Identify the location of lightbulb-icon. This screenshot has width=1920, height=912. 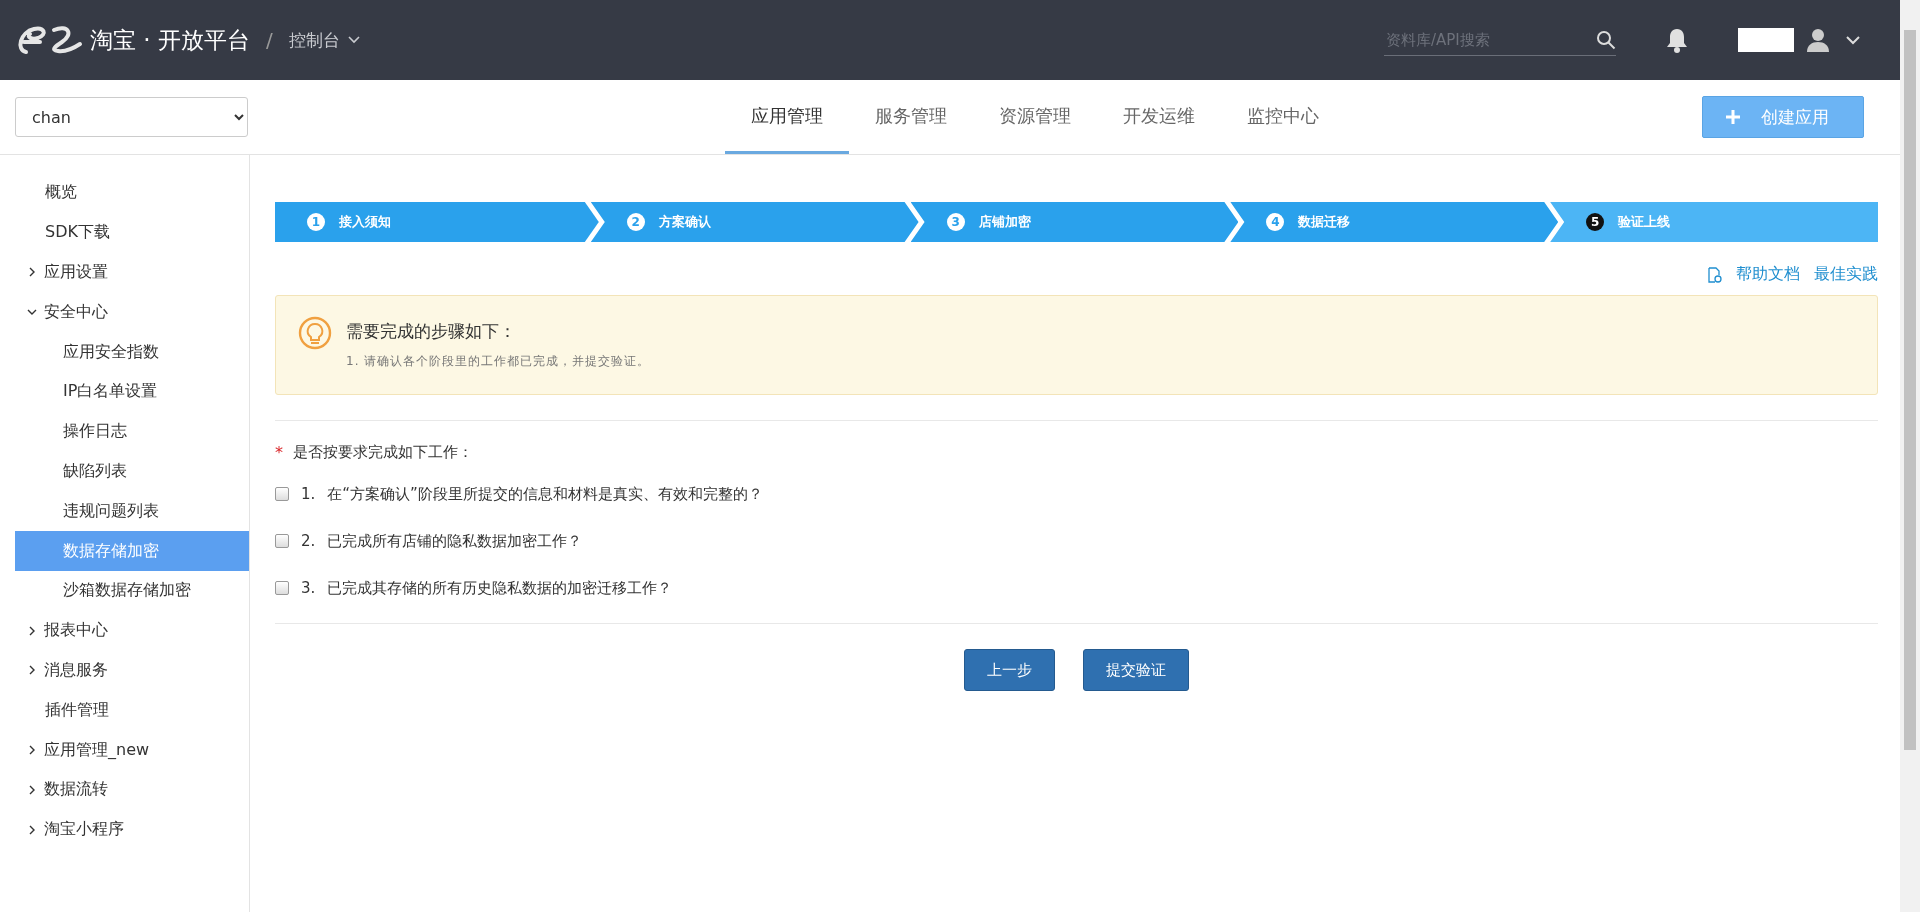
(315, 333).